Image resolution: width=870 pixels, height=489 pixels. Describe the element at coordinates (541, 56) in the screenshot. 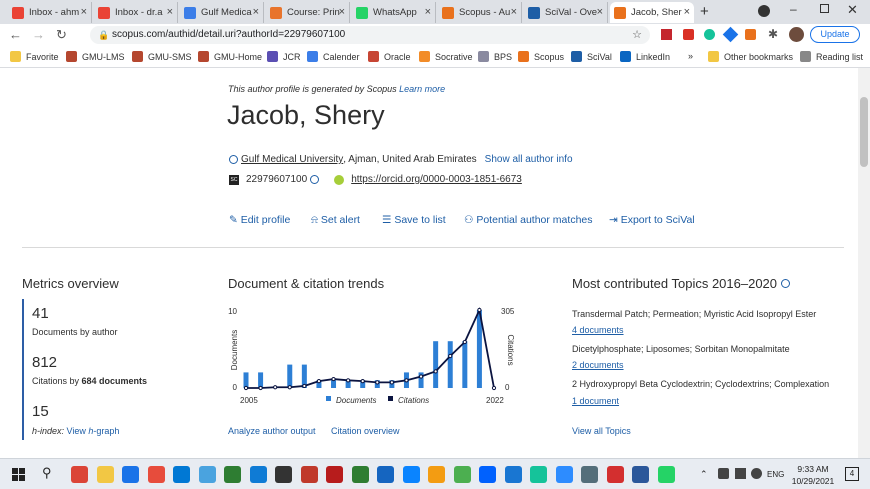

I see `bookmark-item: Scopus` at that location.